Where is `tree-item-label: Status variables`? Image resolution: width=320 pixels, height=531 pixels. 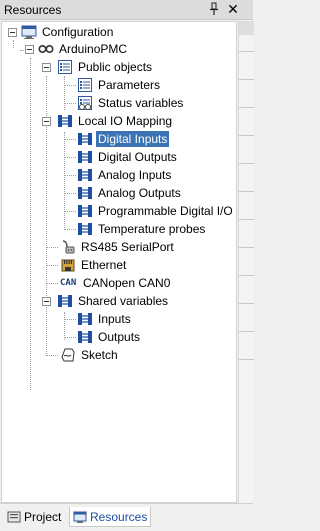
tree-item-label: Status variables is located at coordinates (141, 103).